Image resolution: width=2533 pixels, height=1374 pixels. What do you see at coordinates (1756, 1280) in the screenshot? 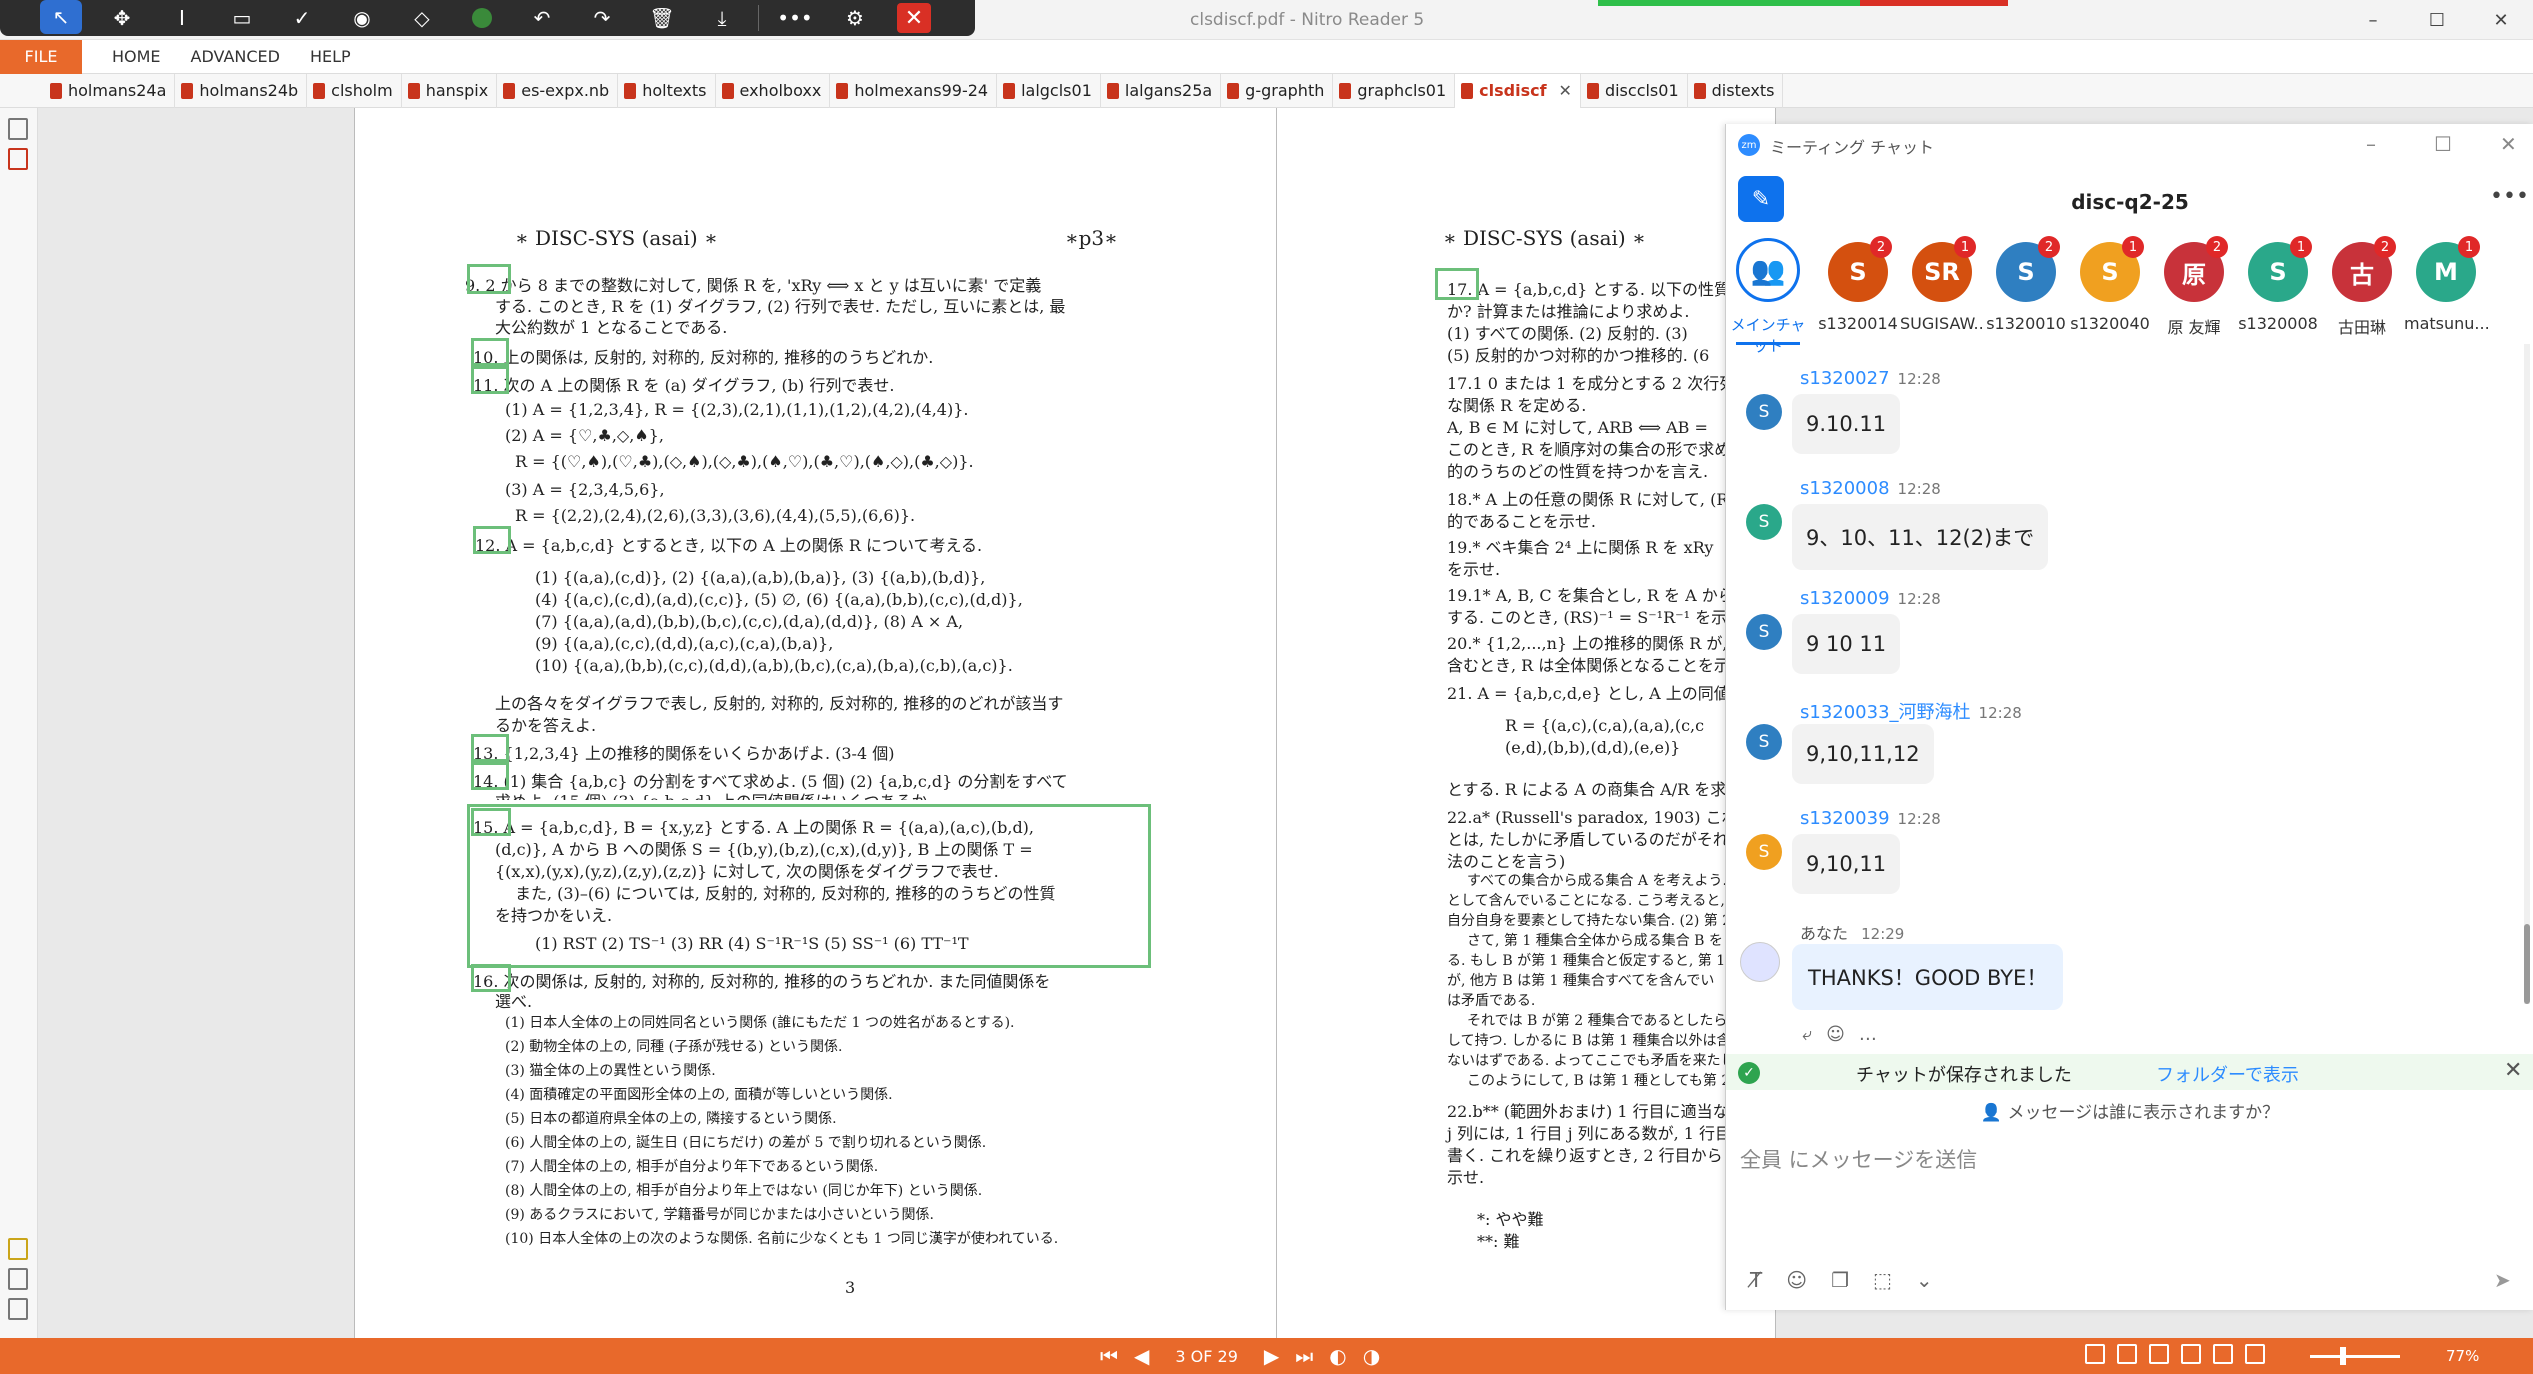
I see `format-icon: T̸` at bounding box center [1756, 1280].